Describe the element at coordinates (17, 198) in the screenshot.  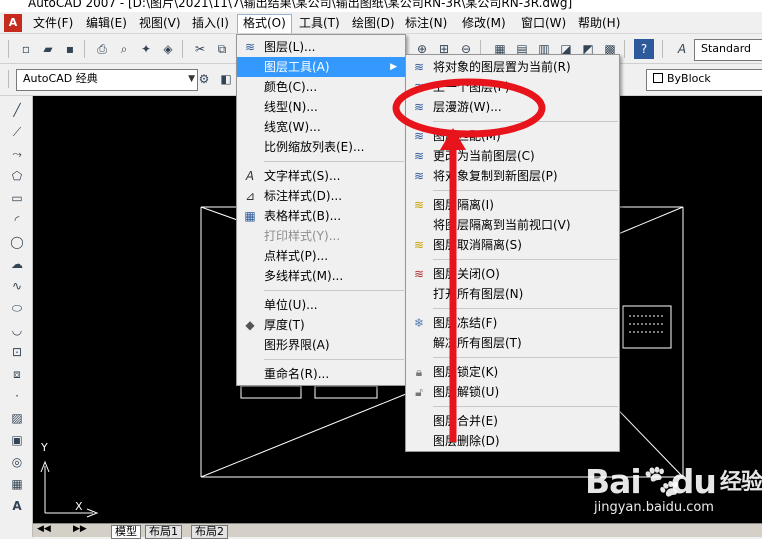
I see `rectangle-icon: ▭` at that location.